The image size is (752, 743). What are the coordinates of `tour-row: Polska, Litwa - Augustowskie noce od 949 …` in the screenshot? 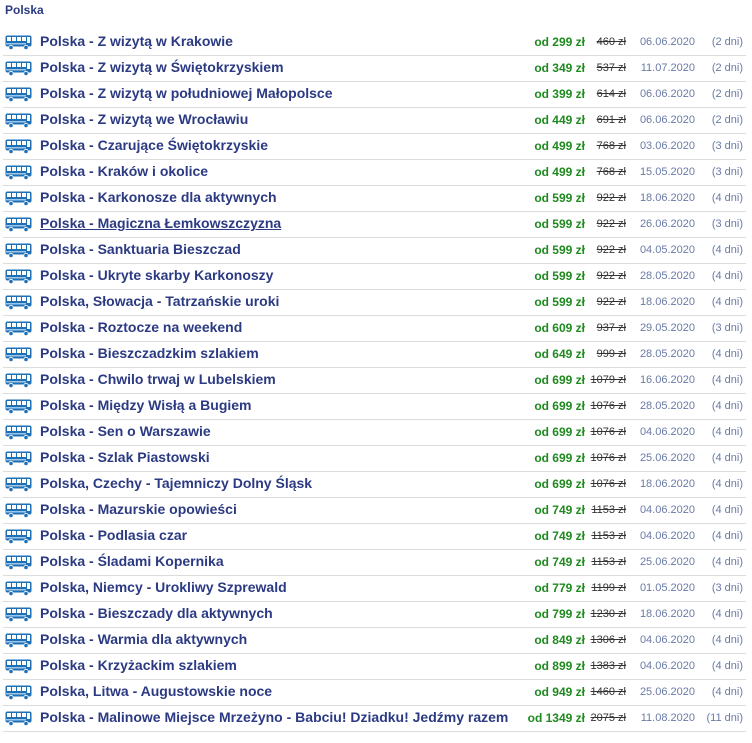 It's located at (374, 693).